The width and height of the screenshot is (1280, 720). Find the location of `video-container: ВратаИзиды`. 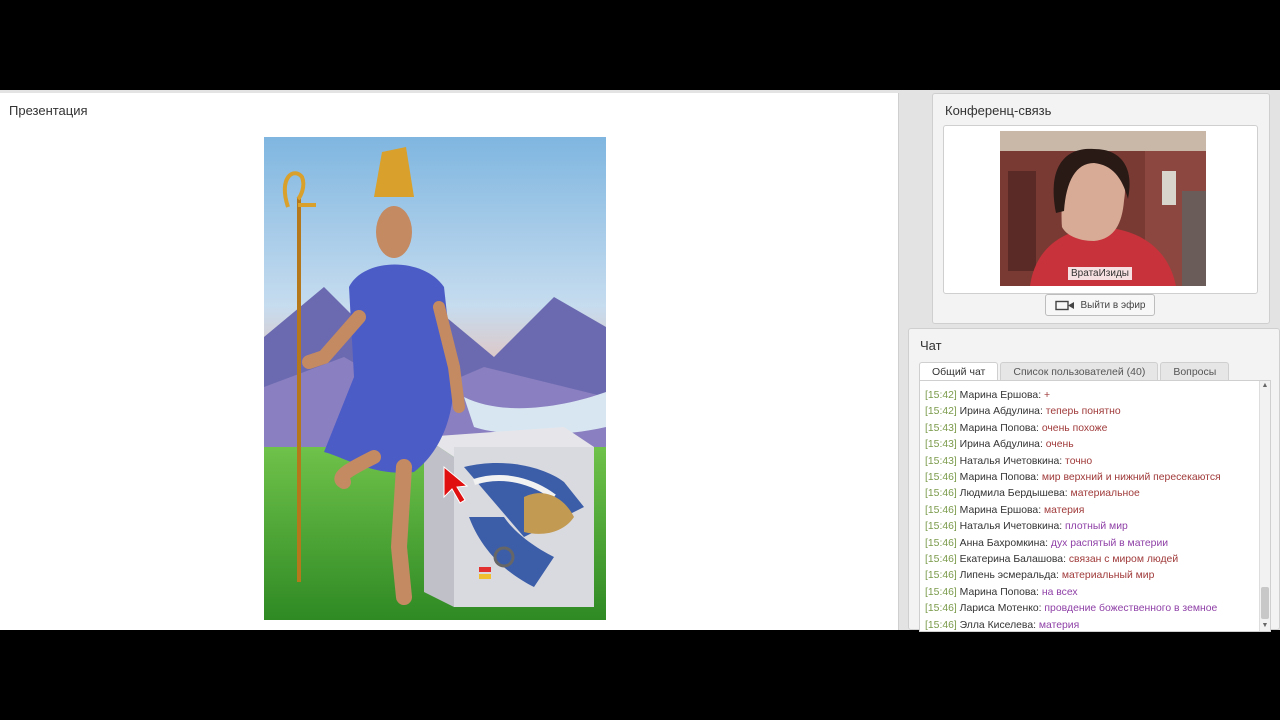

video-container: ВратаИзиды is located at coordinates (1100, 209).